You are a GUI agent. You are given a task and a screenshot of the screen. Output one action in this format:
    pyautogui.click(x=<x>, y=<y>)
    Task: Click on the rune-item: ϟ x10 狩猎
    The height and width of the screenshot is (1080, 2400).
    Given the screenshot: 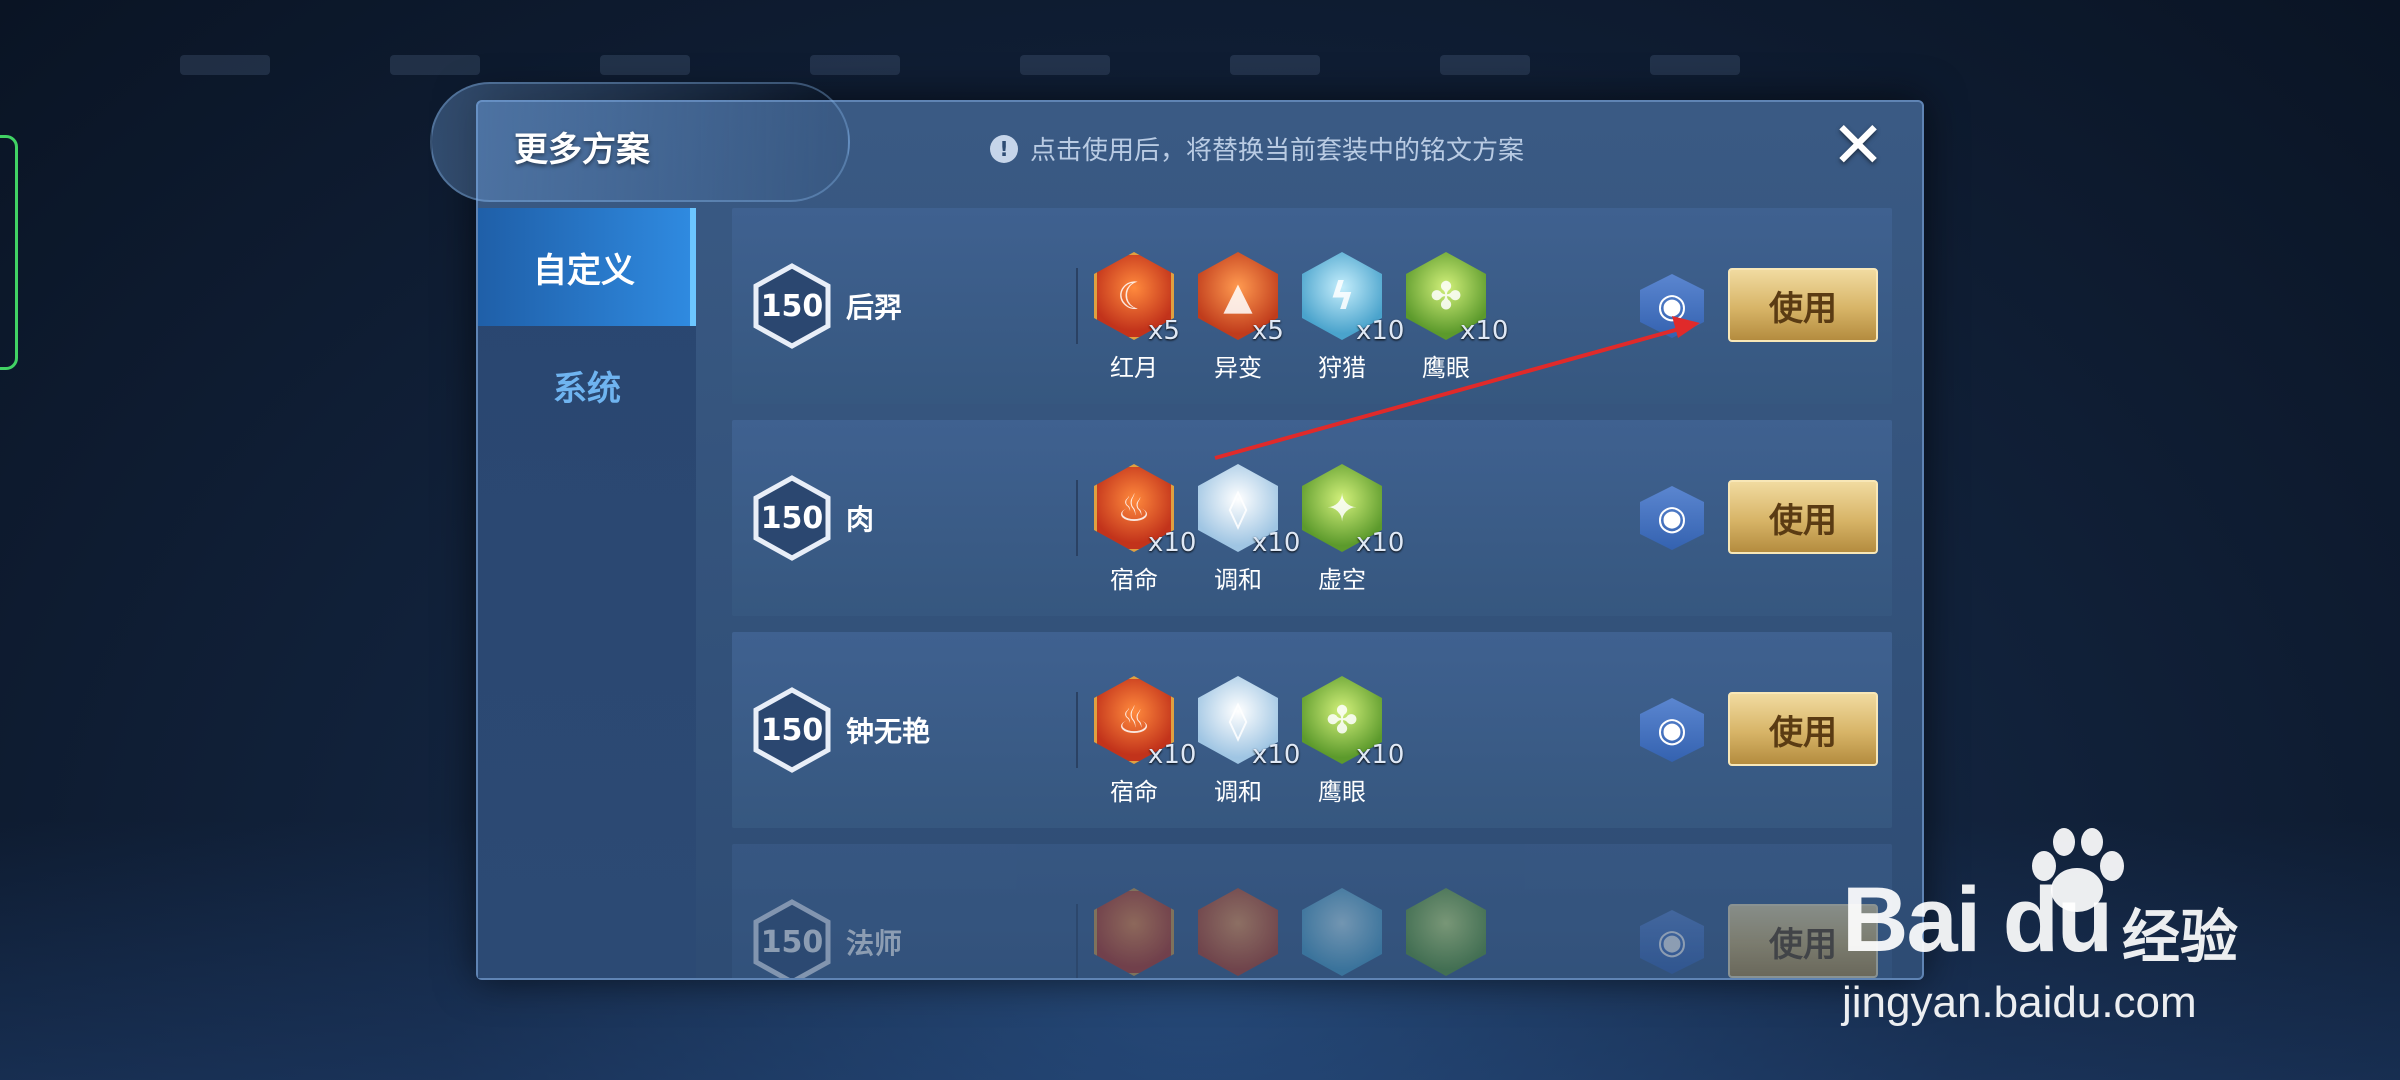 What is the action you would take?
    pyautogui.click(x=1353, y=317)
    